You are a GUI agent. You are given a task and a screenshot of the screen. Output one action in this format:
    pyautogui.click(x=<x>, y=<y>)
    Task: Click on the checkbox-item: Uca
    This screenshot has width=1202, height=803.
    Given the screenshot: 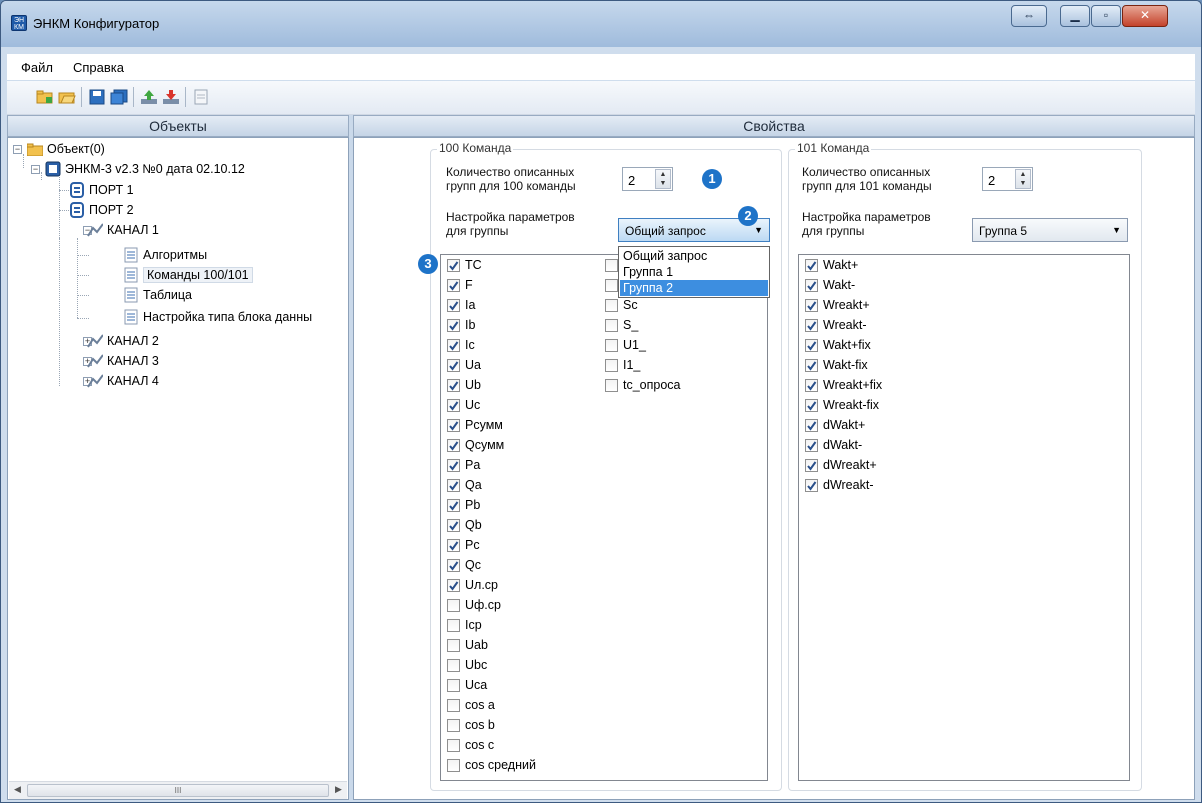 What is the action you would take?
    pyautogui.click(x=467, y=685)
    